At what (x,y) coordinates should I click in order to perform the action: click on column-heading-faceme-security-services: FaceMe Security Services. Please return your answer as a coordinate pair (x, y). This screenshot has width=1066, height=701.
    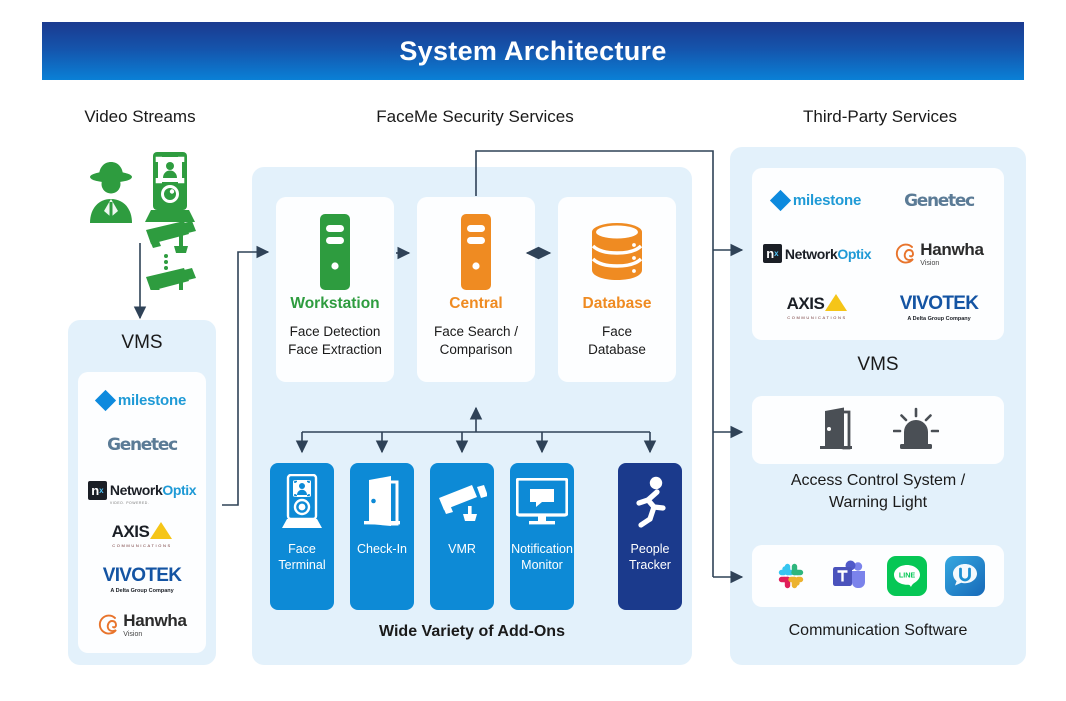
    Looking at the image, I should click on (475, 116).